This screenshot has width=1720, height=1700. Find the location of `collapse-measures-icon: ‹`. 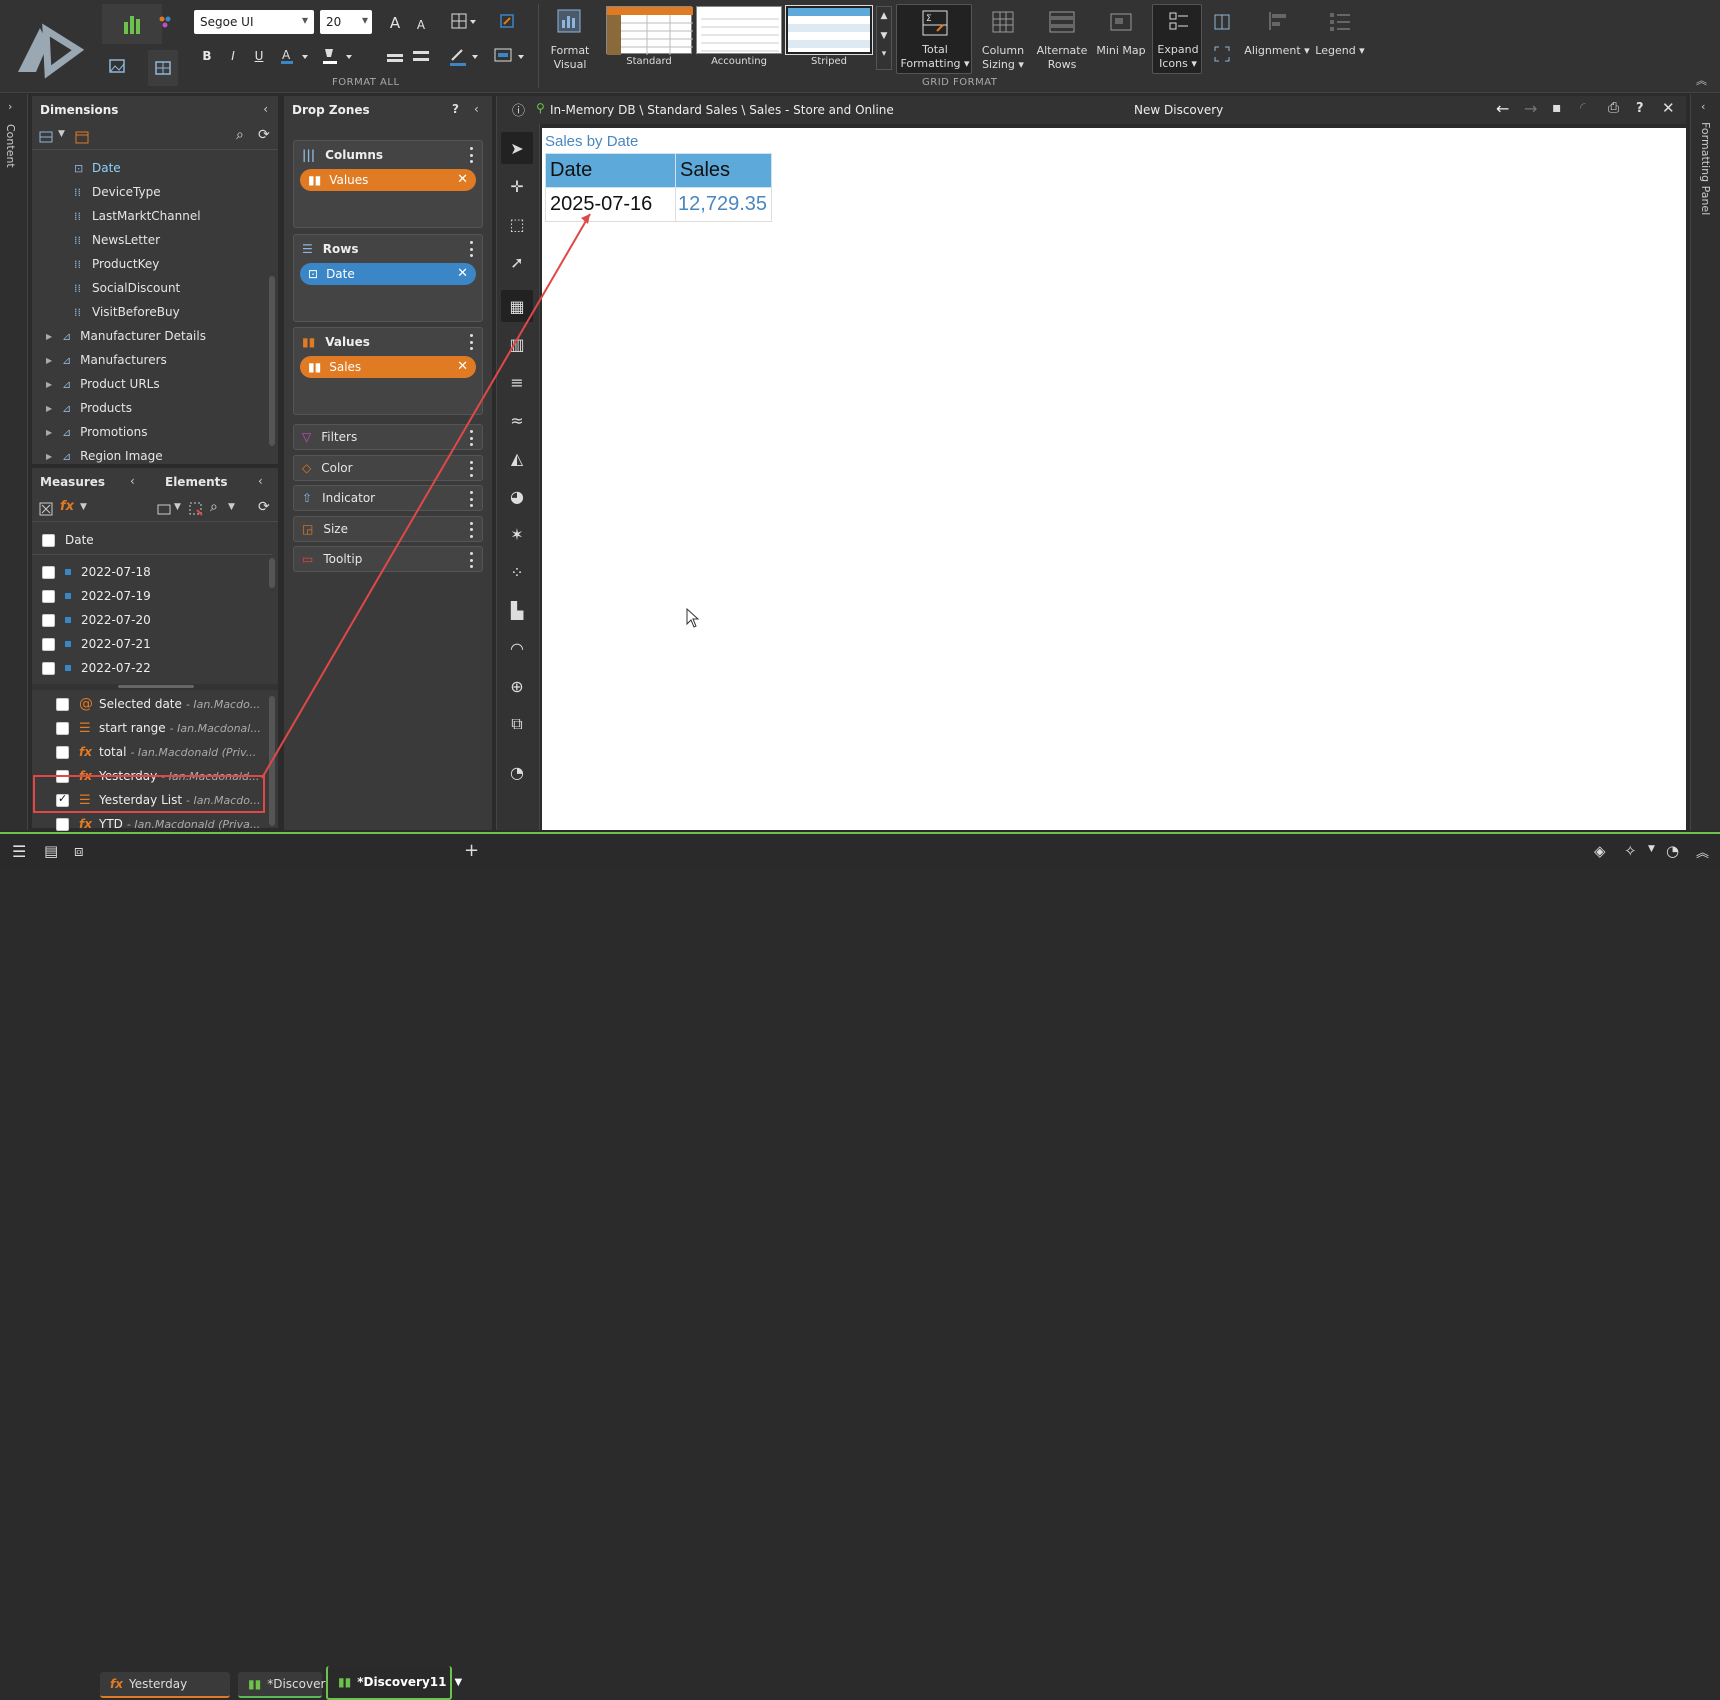

collapse-measures-icon: ‹ is located at coordinates (132, 481).